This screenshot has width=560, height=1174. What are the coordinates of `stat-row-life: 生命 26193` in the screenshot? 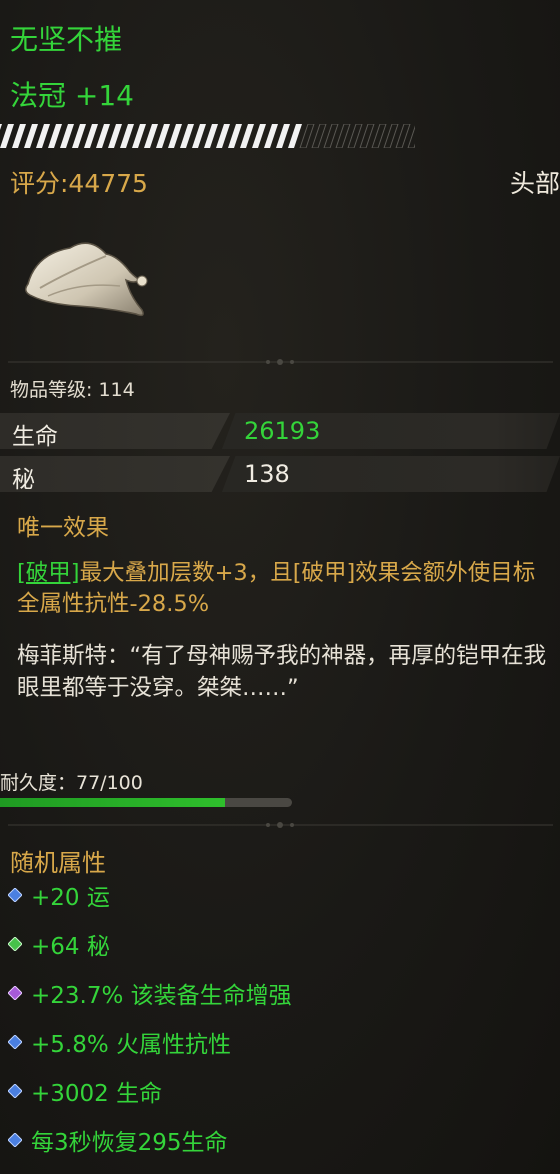 It's located at (280, 431).